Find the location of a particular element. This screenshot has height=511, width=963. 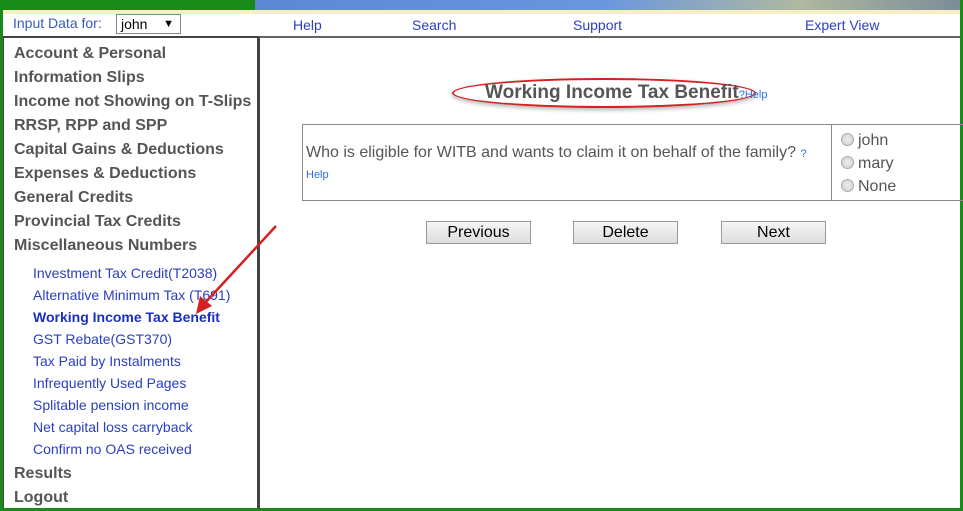

sidebar-logout: Logout is located at coordinates (41, 498).